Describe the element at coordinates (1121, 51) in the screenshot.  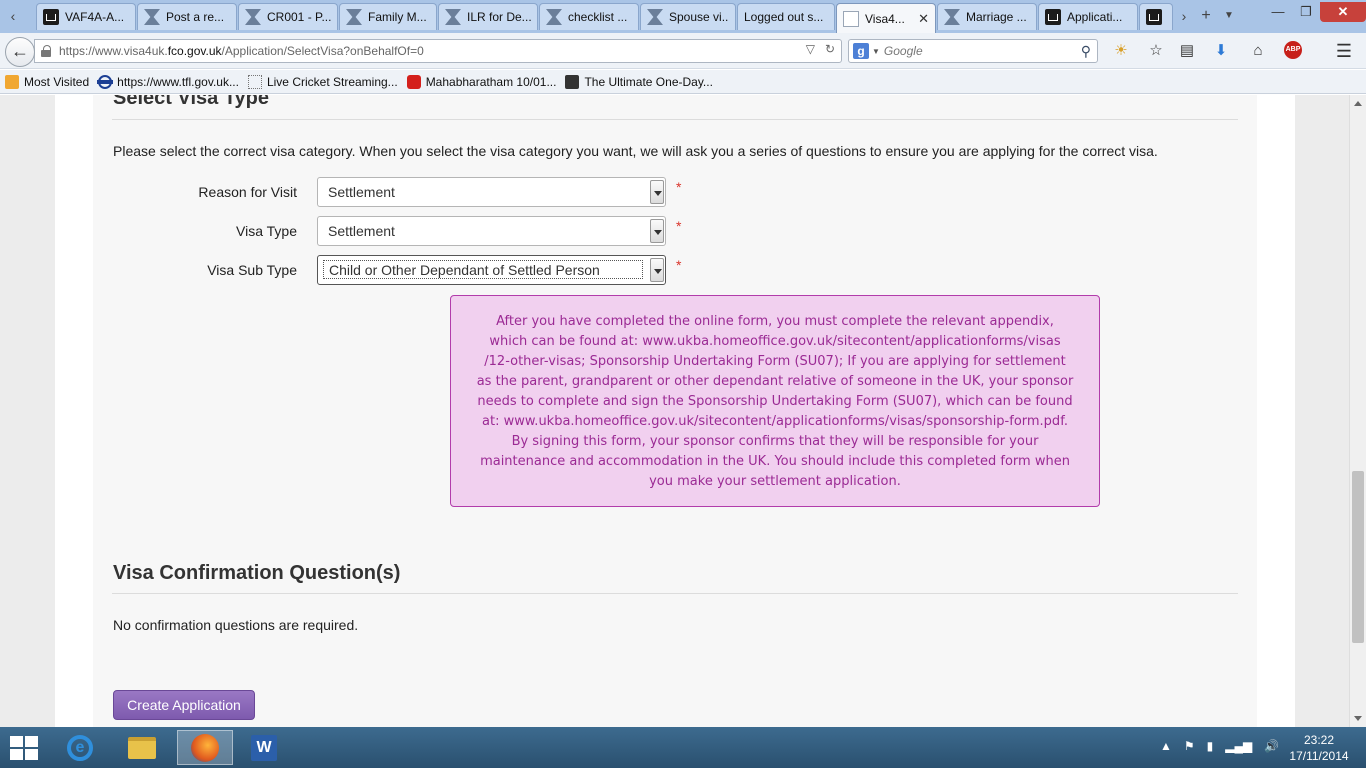
I see `addon-icon: ☀` at that location.